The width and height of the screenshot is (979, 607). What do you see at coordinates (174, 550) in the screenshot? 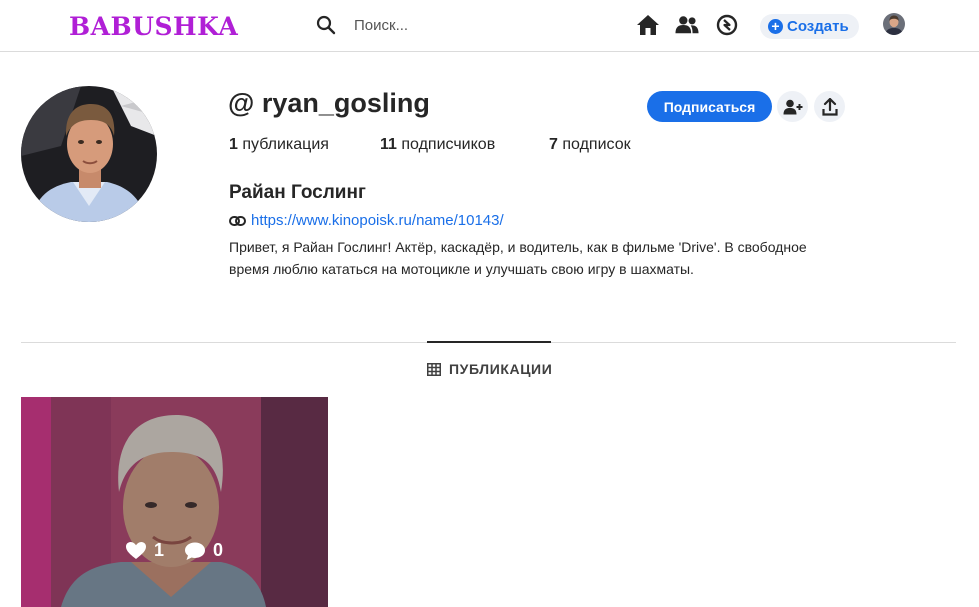
I see `post-stats: 1 0` at bounding box center [174, 550].